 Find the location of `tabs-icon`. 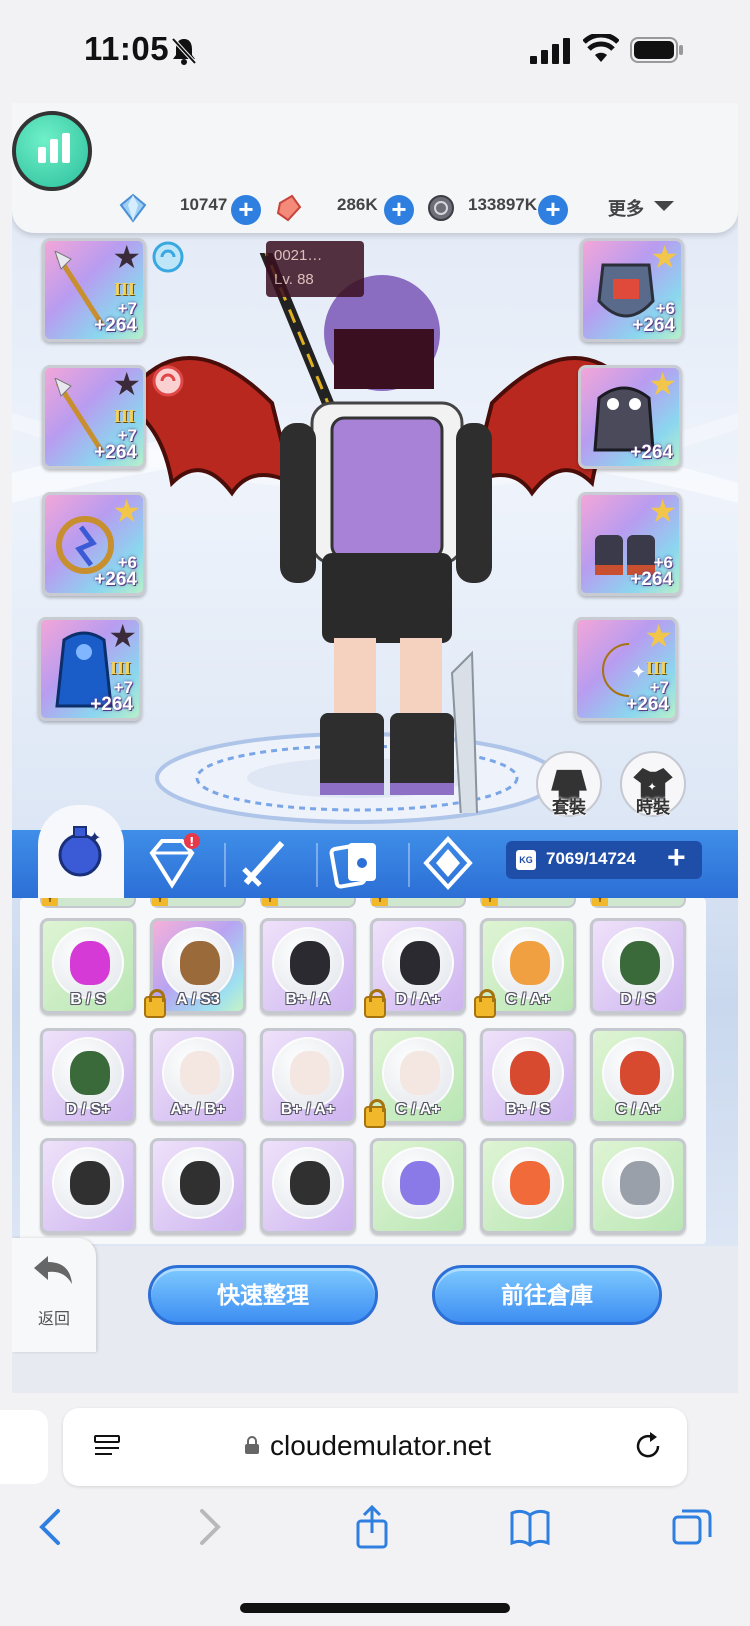

tabs-icon is located at coordinates (692, 1527).